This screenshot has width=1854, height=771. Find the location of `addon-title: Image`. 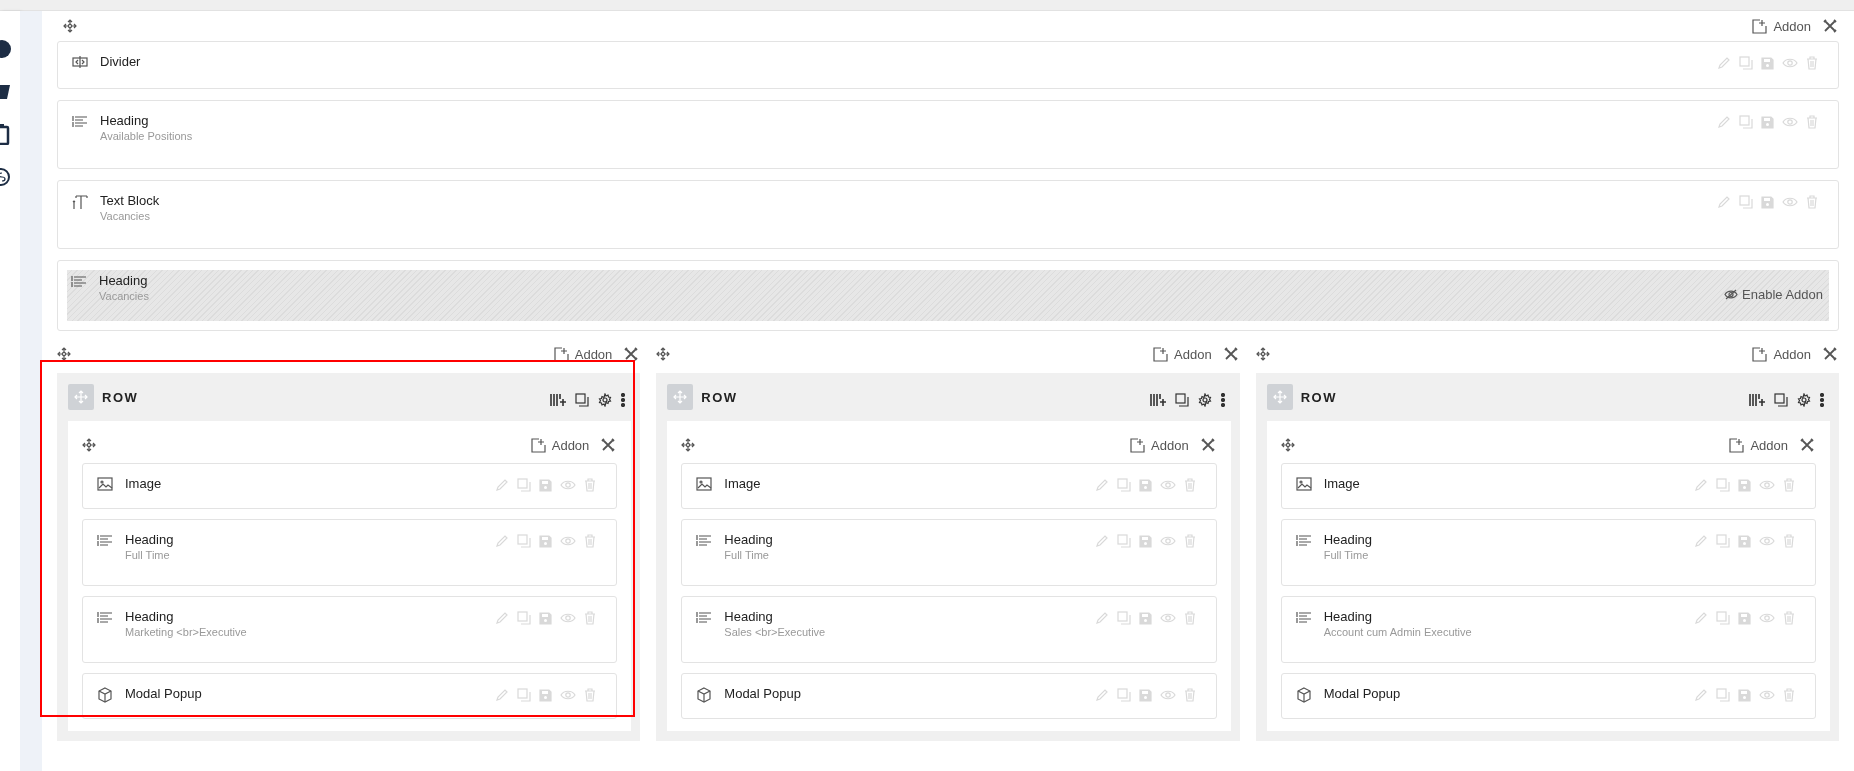

addon-title: Image is located at coordinates (742, 483).